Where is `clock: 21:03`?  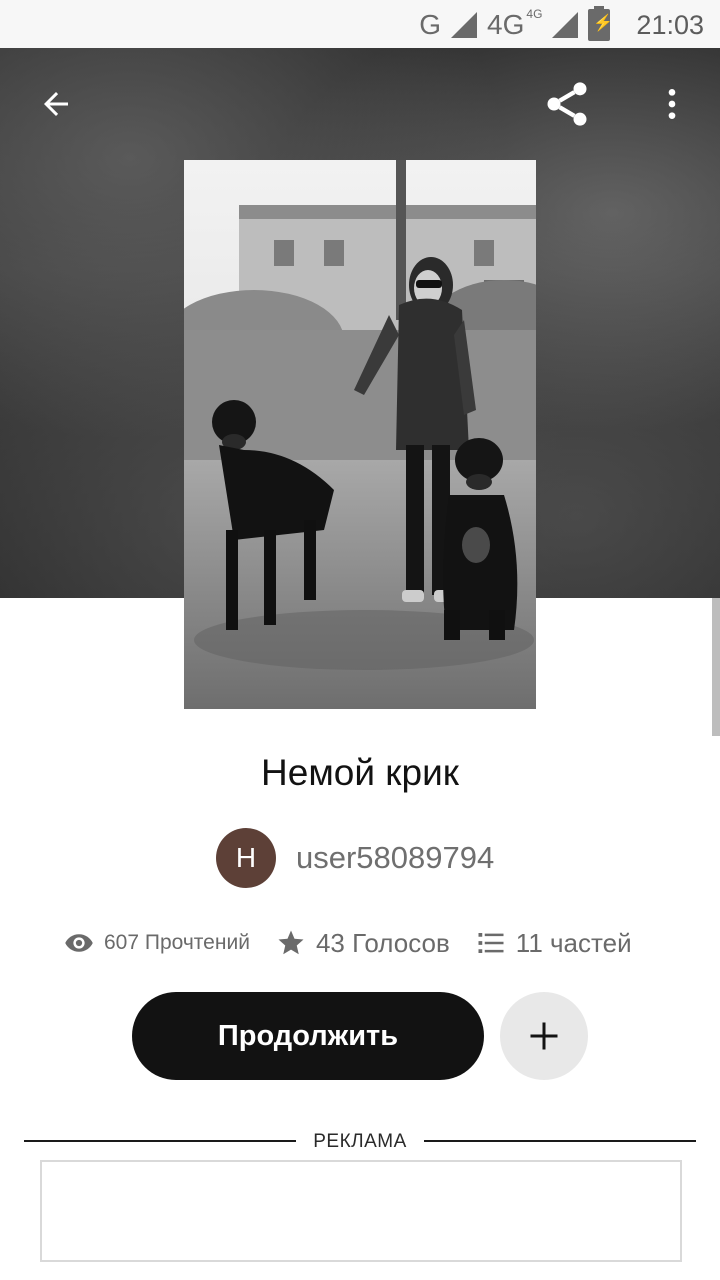
clock: 21:03 is located at coordinates (670, 24).